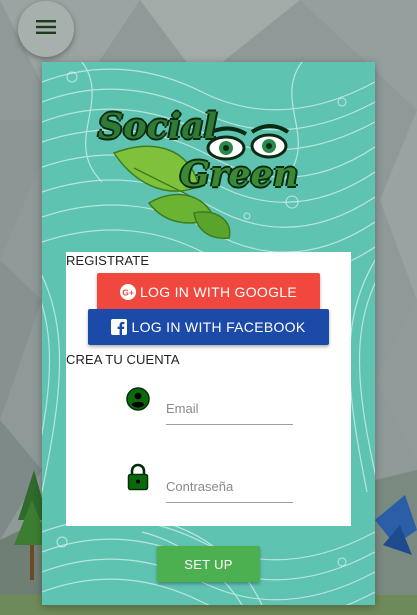  I want to click on facebook-icon, so click(119, 327).